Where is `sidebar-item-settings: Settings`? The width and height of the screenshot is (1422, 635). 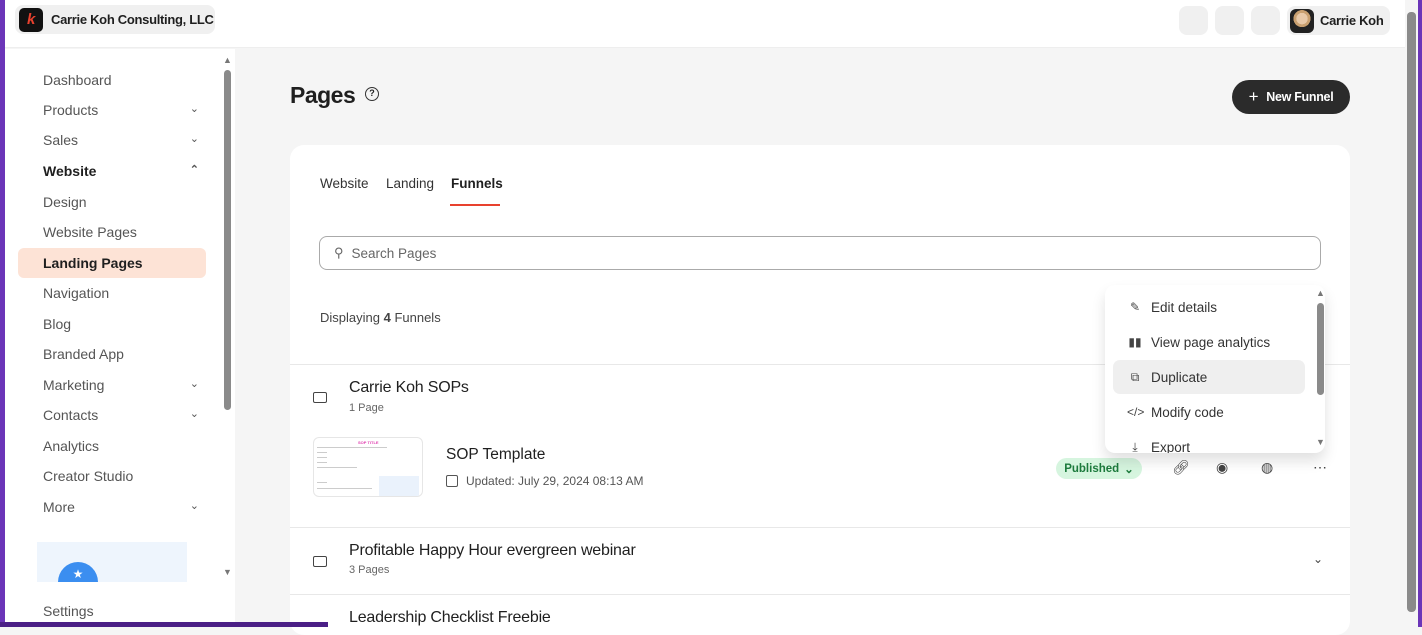 sidebar-item-settings: Settings is located at coordinates (123, 611).